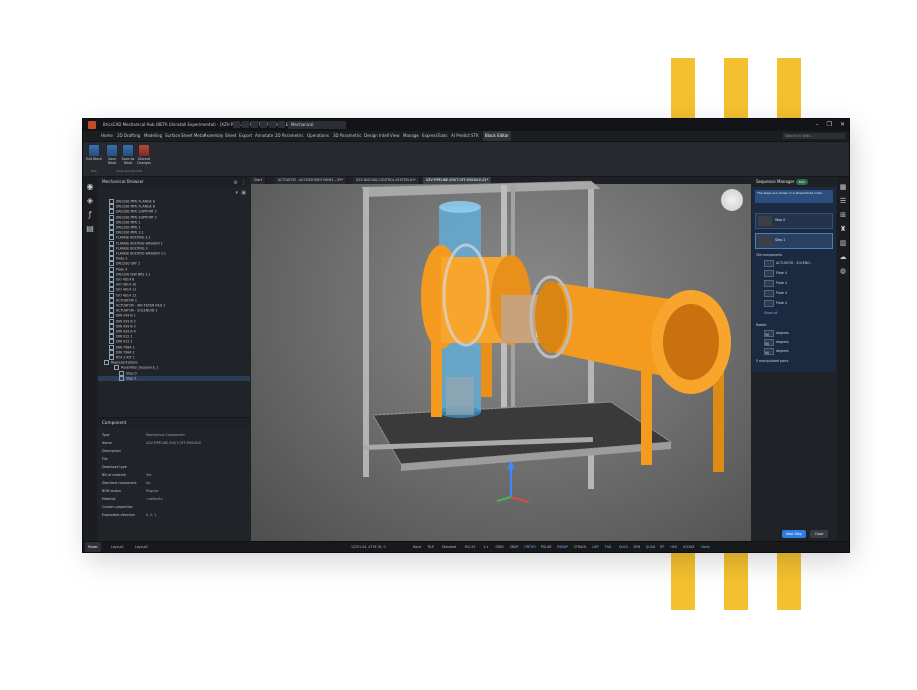  Describe the element at coordinates (797, 313) in the screenshot. I see `show-all-link: Show all` at that location.